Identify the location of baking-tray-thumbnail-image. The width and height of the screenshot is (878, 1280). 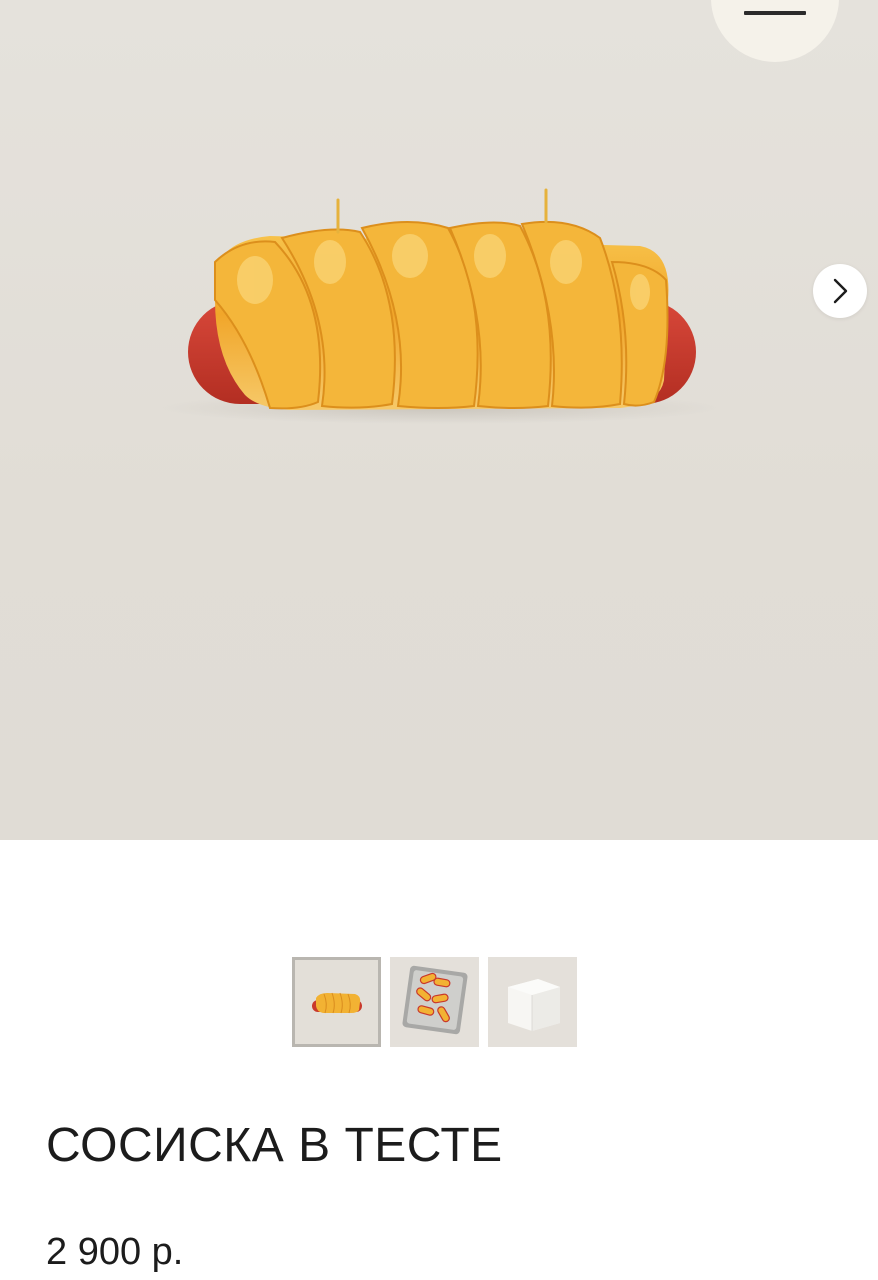
(434, 1002).